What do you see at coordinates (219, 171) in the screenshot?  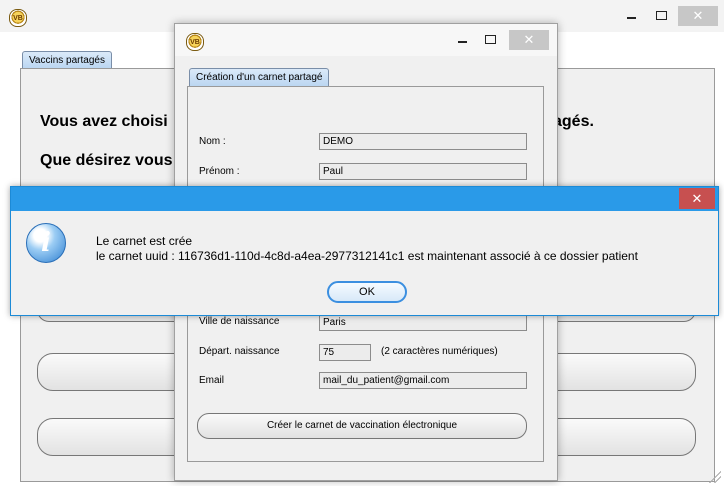 I see `prenom-label: Prénom :` at bounding box center [219, 171].